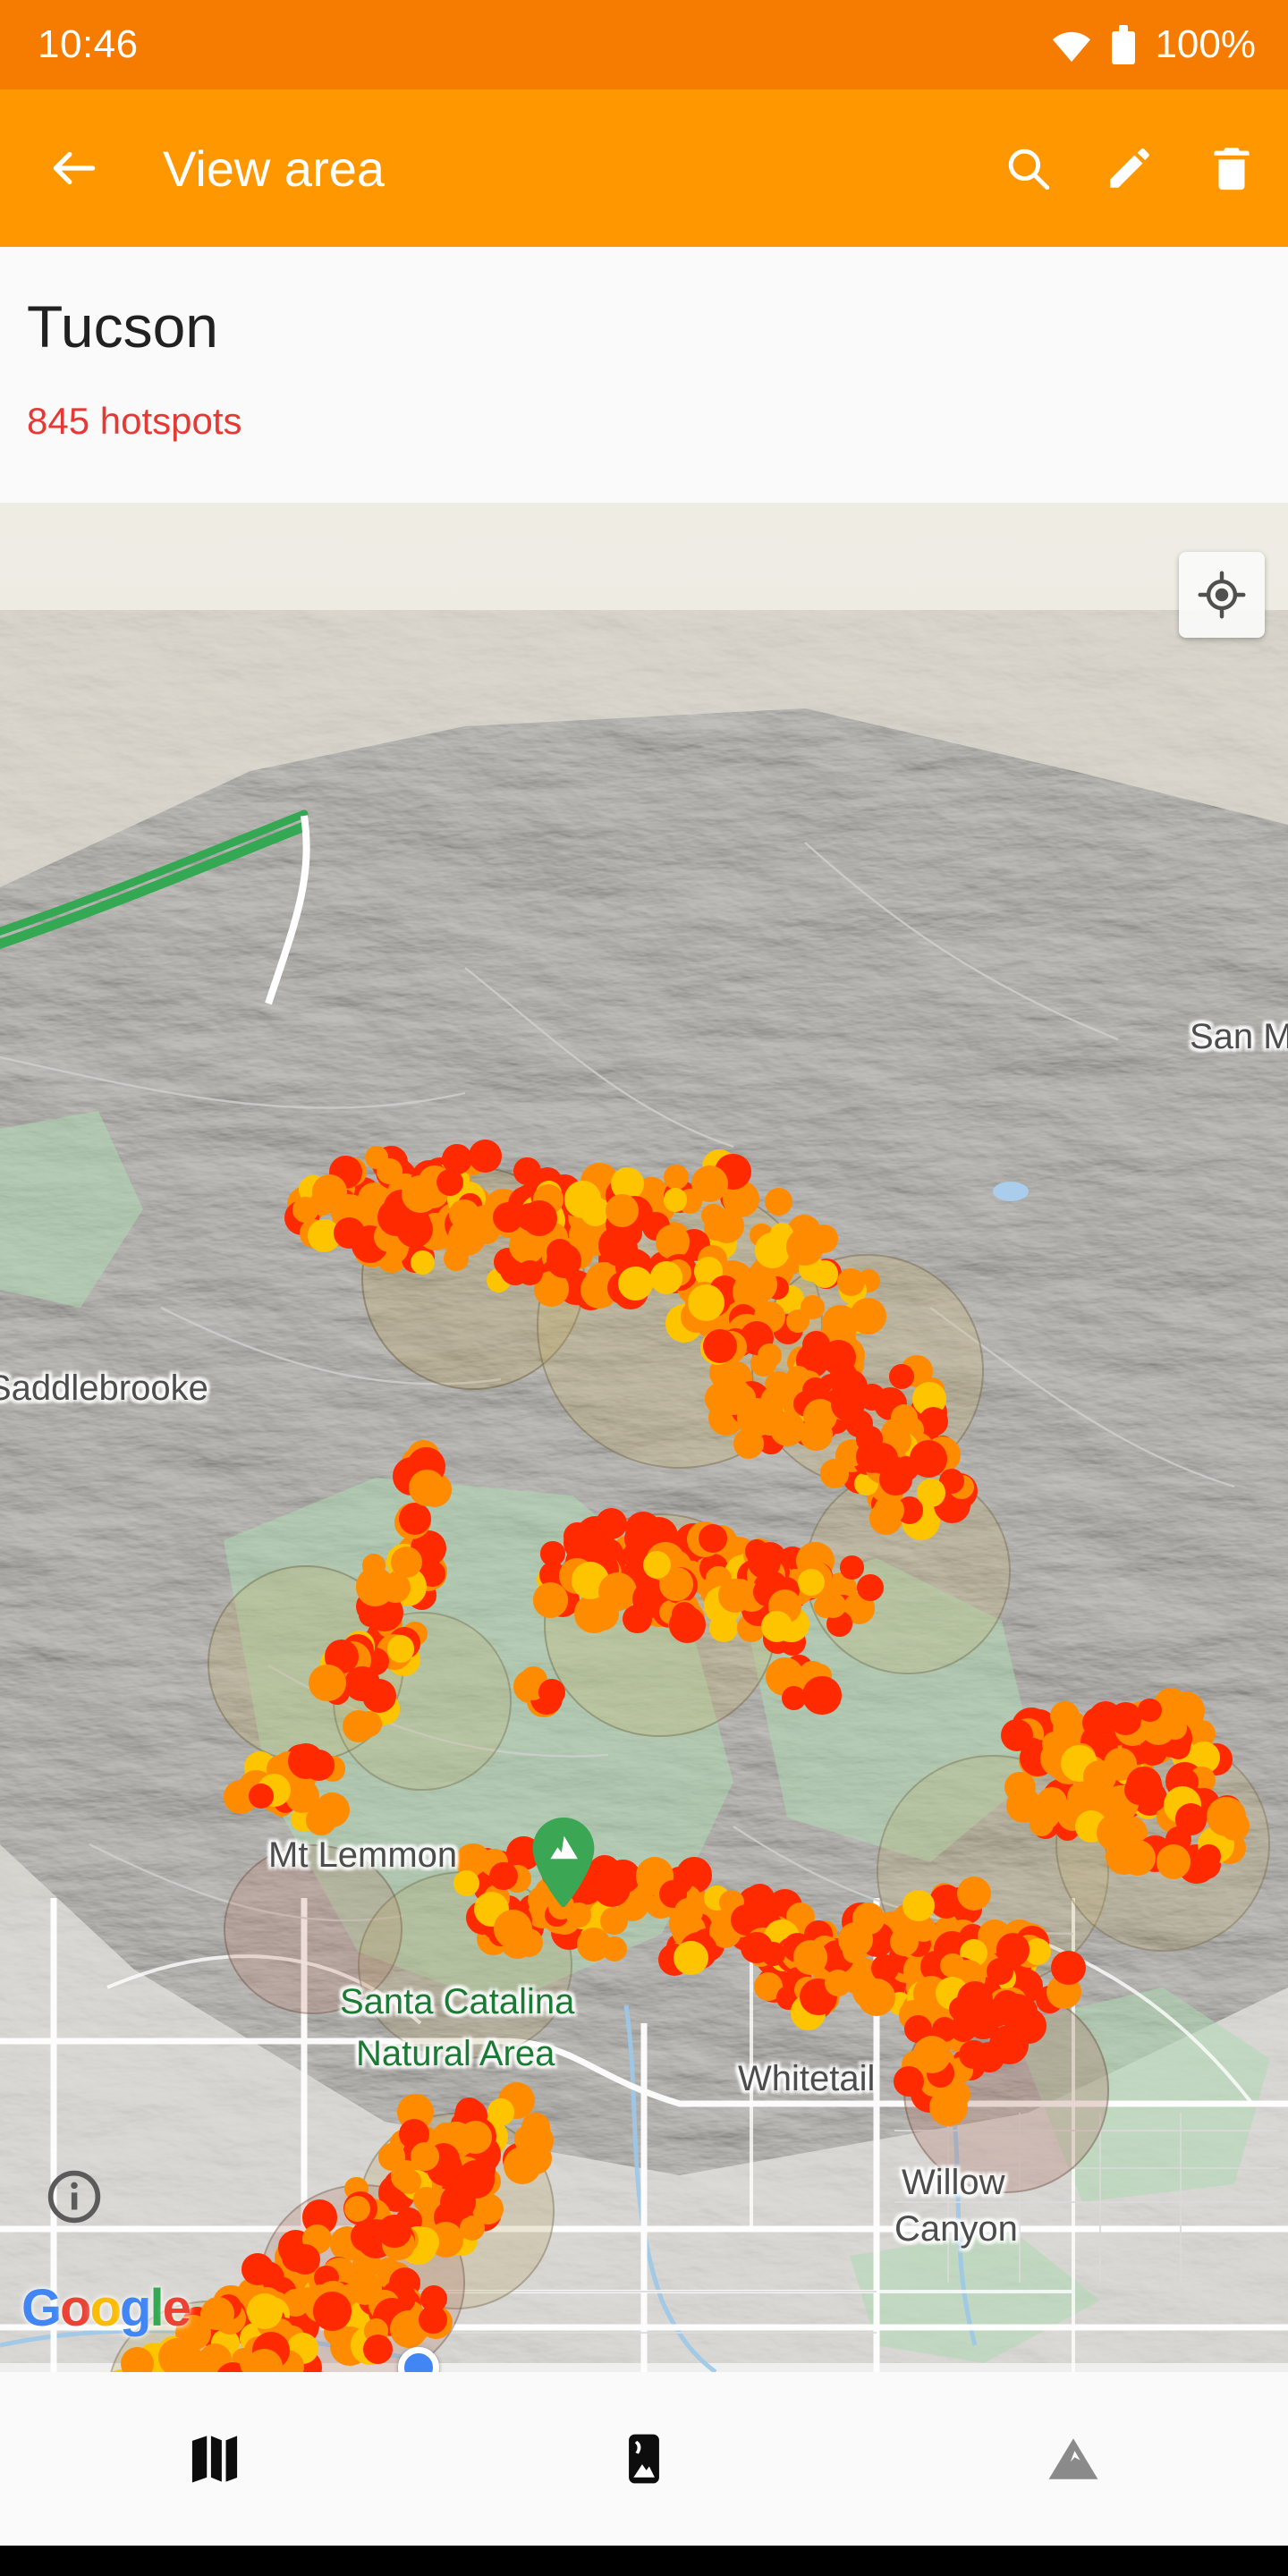  What do you see at coordinates (1232, 168) in the screenshot?
I see `delete-icon` at bounding box center [1232, 168].